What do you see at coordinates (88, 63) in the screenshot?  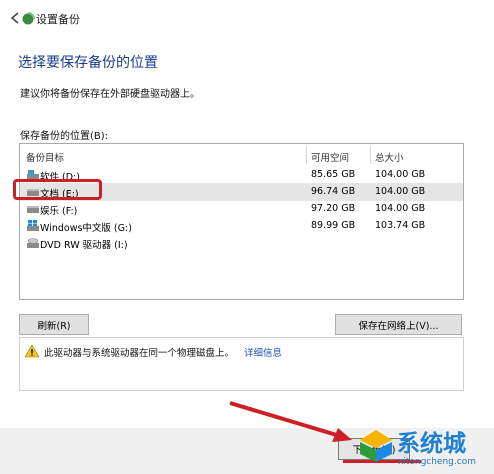 I see `page-heading: 选择要保存备份的位置` at bounding box center [88, 63].